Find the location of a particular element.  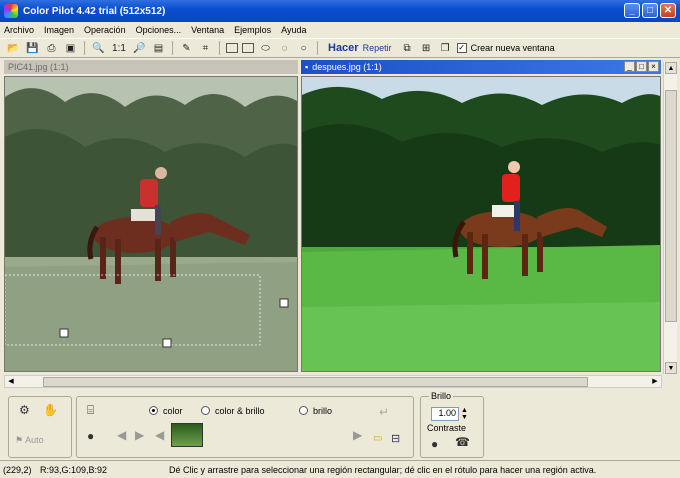

lasso-icon: ⬭ is located at coordinates (265, 48).